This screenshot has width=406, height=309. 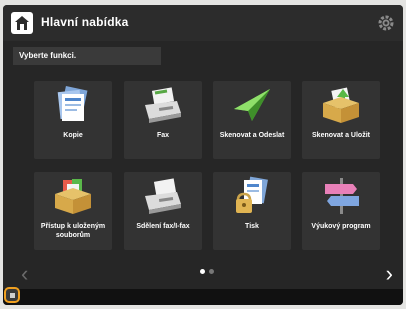 I want to click on tile-fax: Fax, so click(x=163, y=120).